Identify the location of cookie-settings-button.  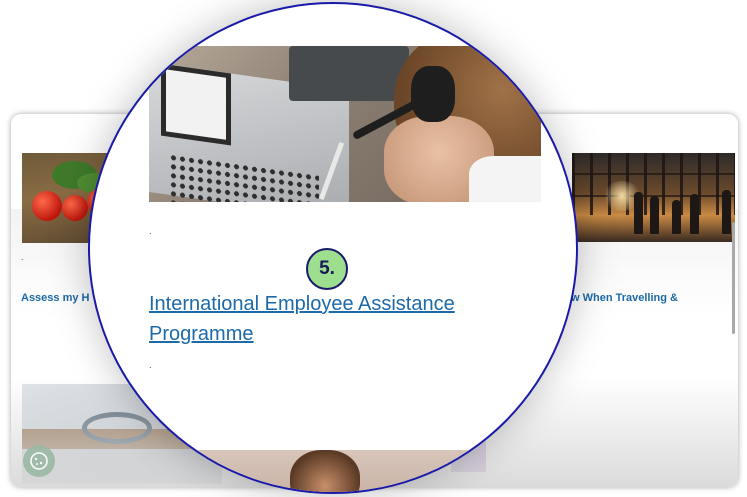
(39, 461).